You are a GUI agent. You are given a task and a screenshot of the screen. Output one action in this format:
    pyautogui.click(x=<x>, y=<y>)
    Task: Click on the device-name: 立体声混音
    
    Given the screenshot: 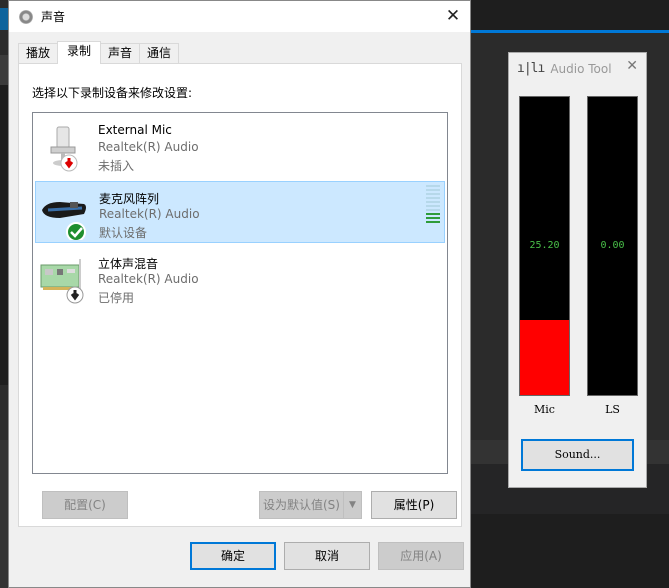 What is the action you would take?
    pyautogui.click(x=128, y=264)
    